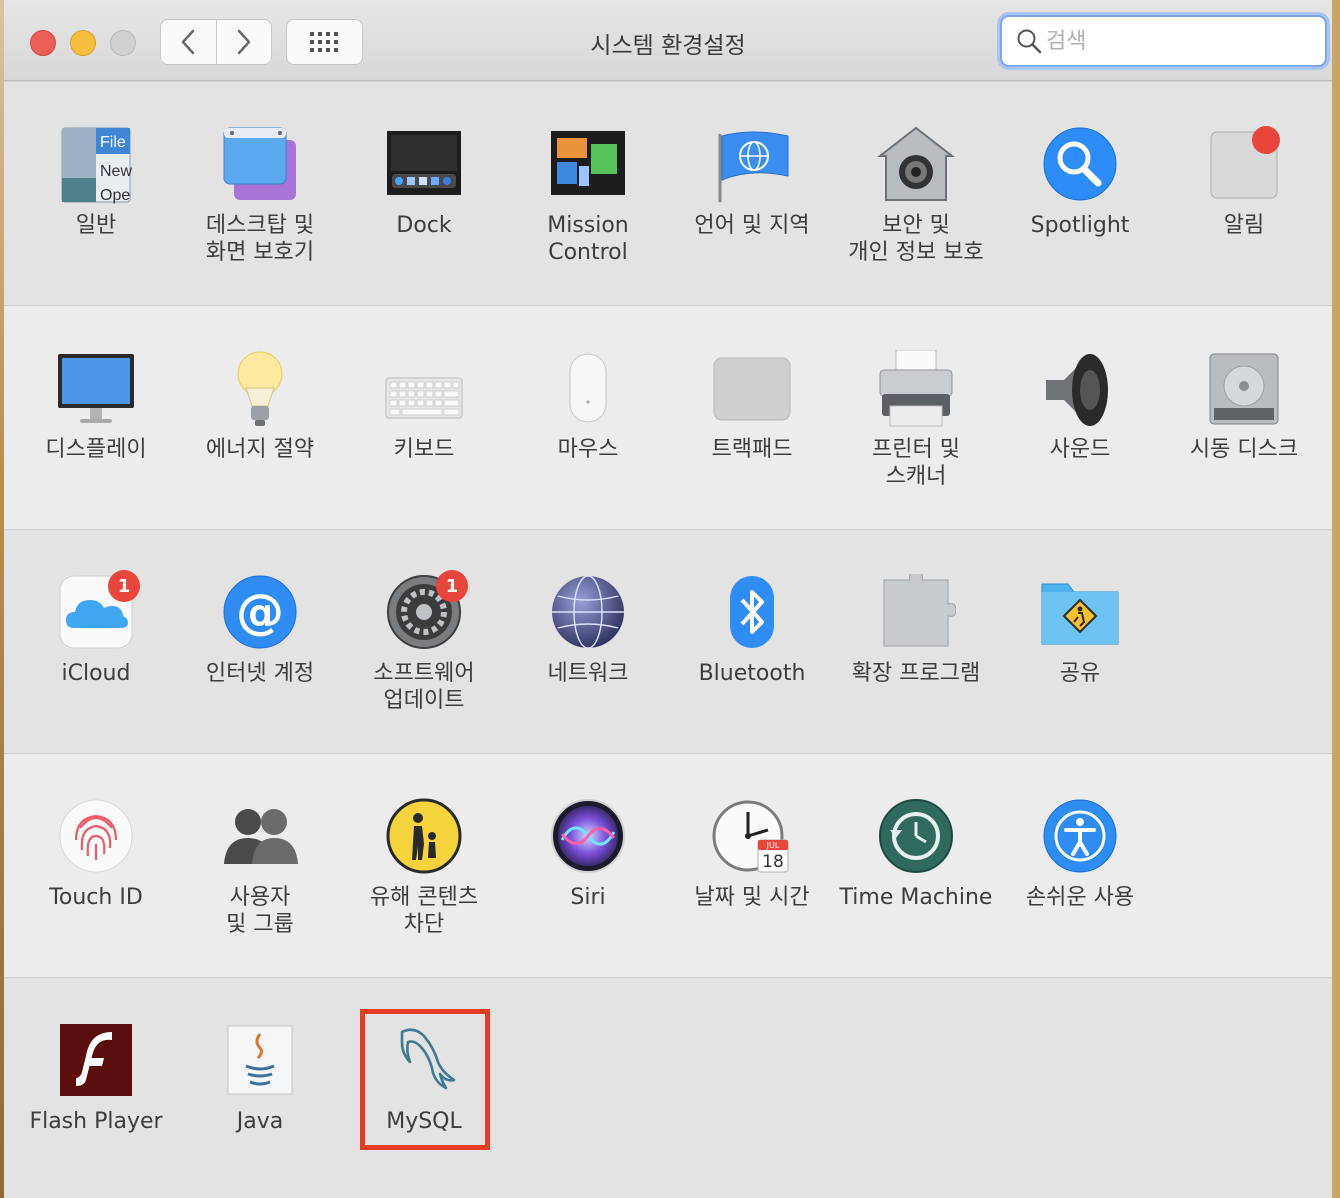 This screenshot has width=1340, height=1198. What do you see at coordinates (588, 166) in the screenshot?
I see `mission-control-icon` at bounding box center [588, 166].